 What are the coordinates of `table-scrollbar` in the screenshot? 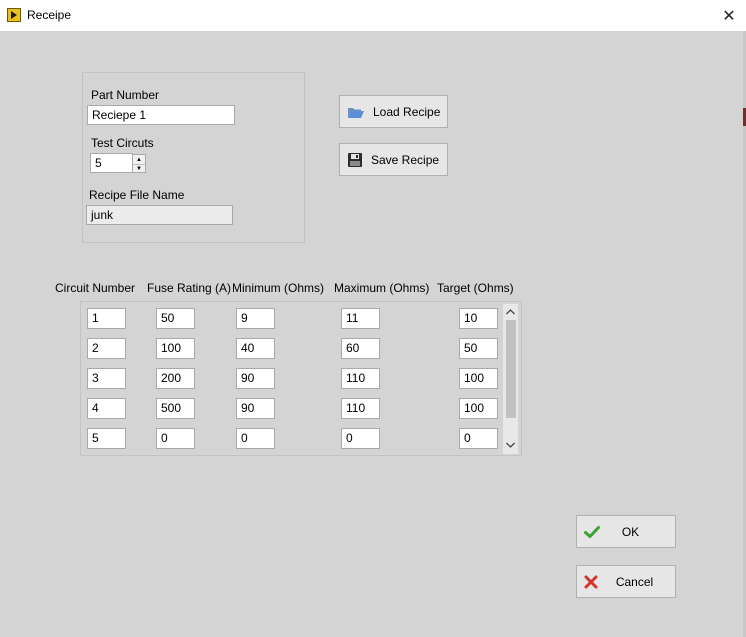 It's located at (510, 379).